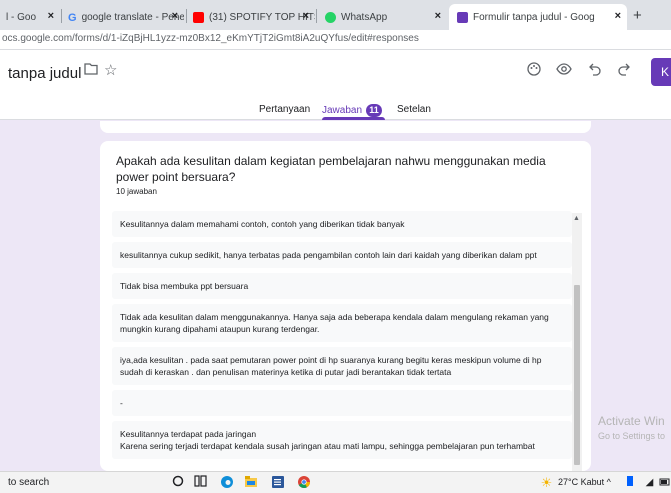 The width and height of the screenshot is (671, 493). I want to click on previous-question-card, so click(345, 127).